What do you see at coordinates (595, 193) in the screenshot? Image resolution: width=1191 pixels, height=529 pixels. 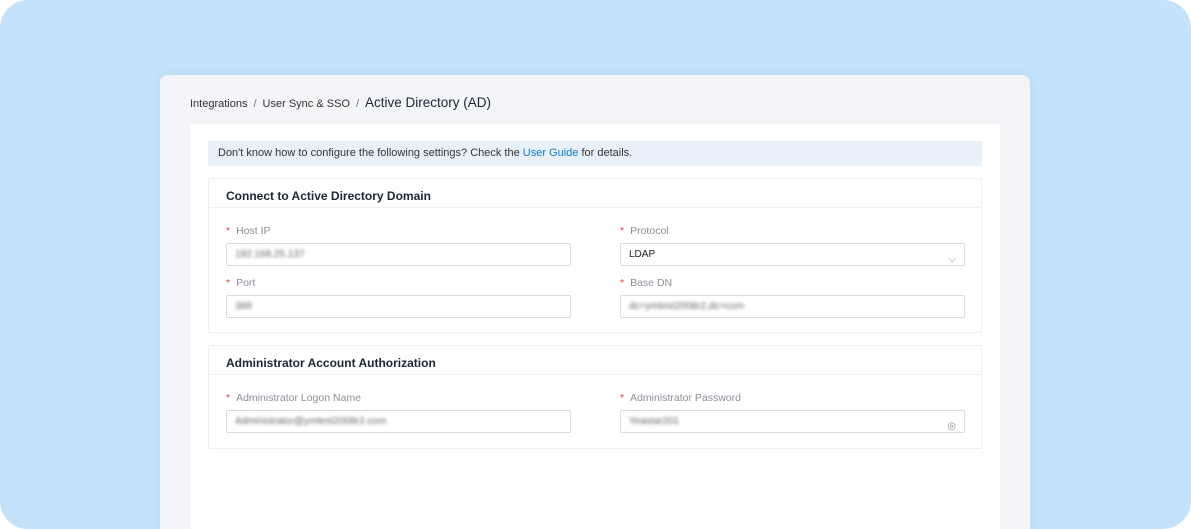 I see `section-title: Connect to Active Directory Domain` at bounding box center [595, 193].